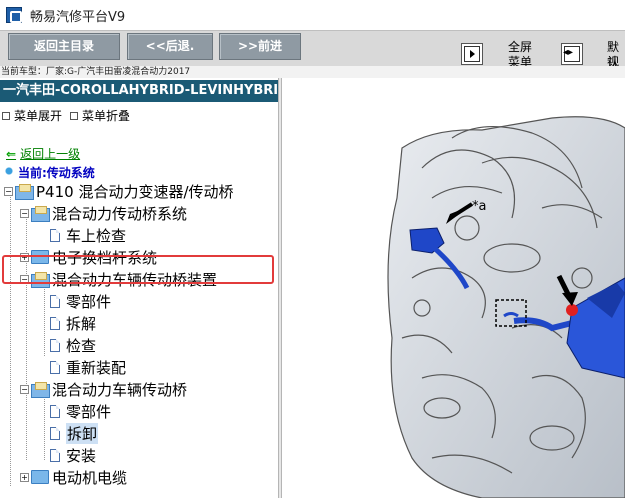 This screenshot has width=625, height=498. I want to click on tree-item-label: 车上检查, so click(96, 235).